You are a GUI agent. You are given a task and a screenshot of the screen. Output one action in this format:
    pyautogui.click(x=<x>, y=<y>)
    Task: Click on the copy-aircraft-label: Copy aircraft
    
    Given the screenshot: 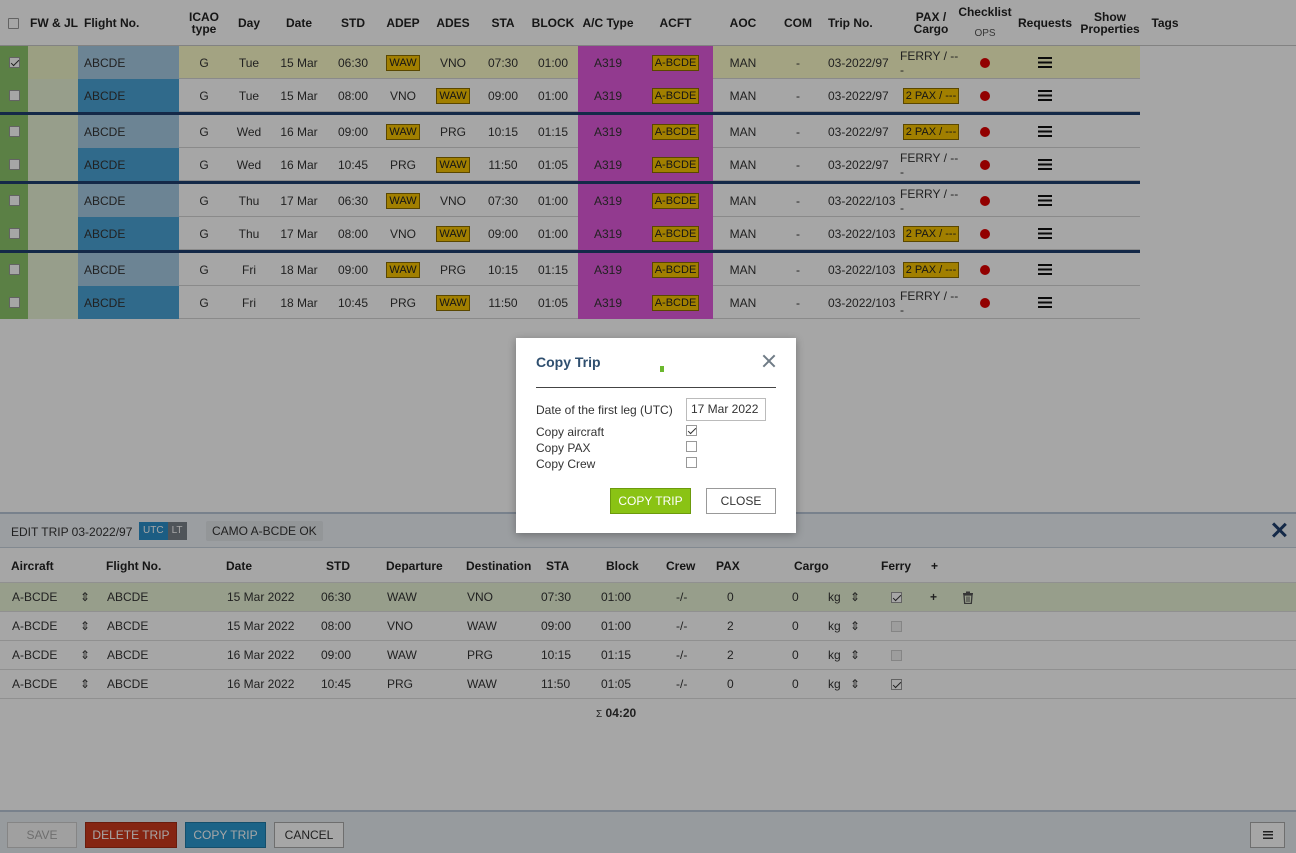 What is the action you would take?
    pyautogui.click(x=570, y=432)
    